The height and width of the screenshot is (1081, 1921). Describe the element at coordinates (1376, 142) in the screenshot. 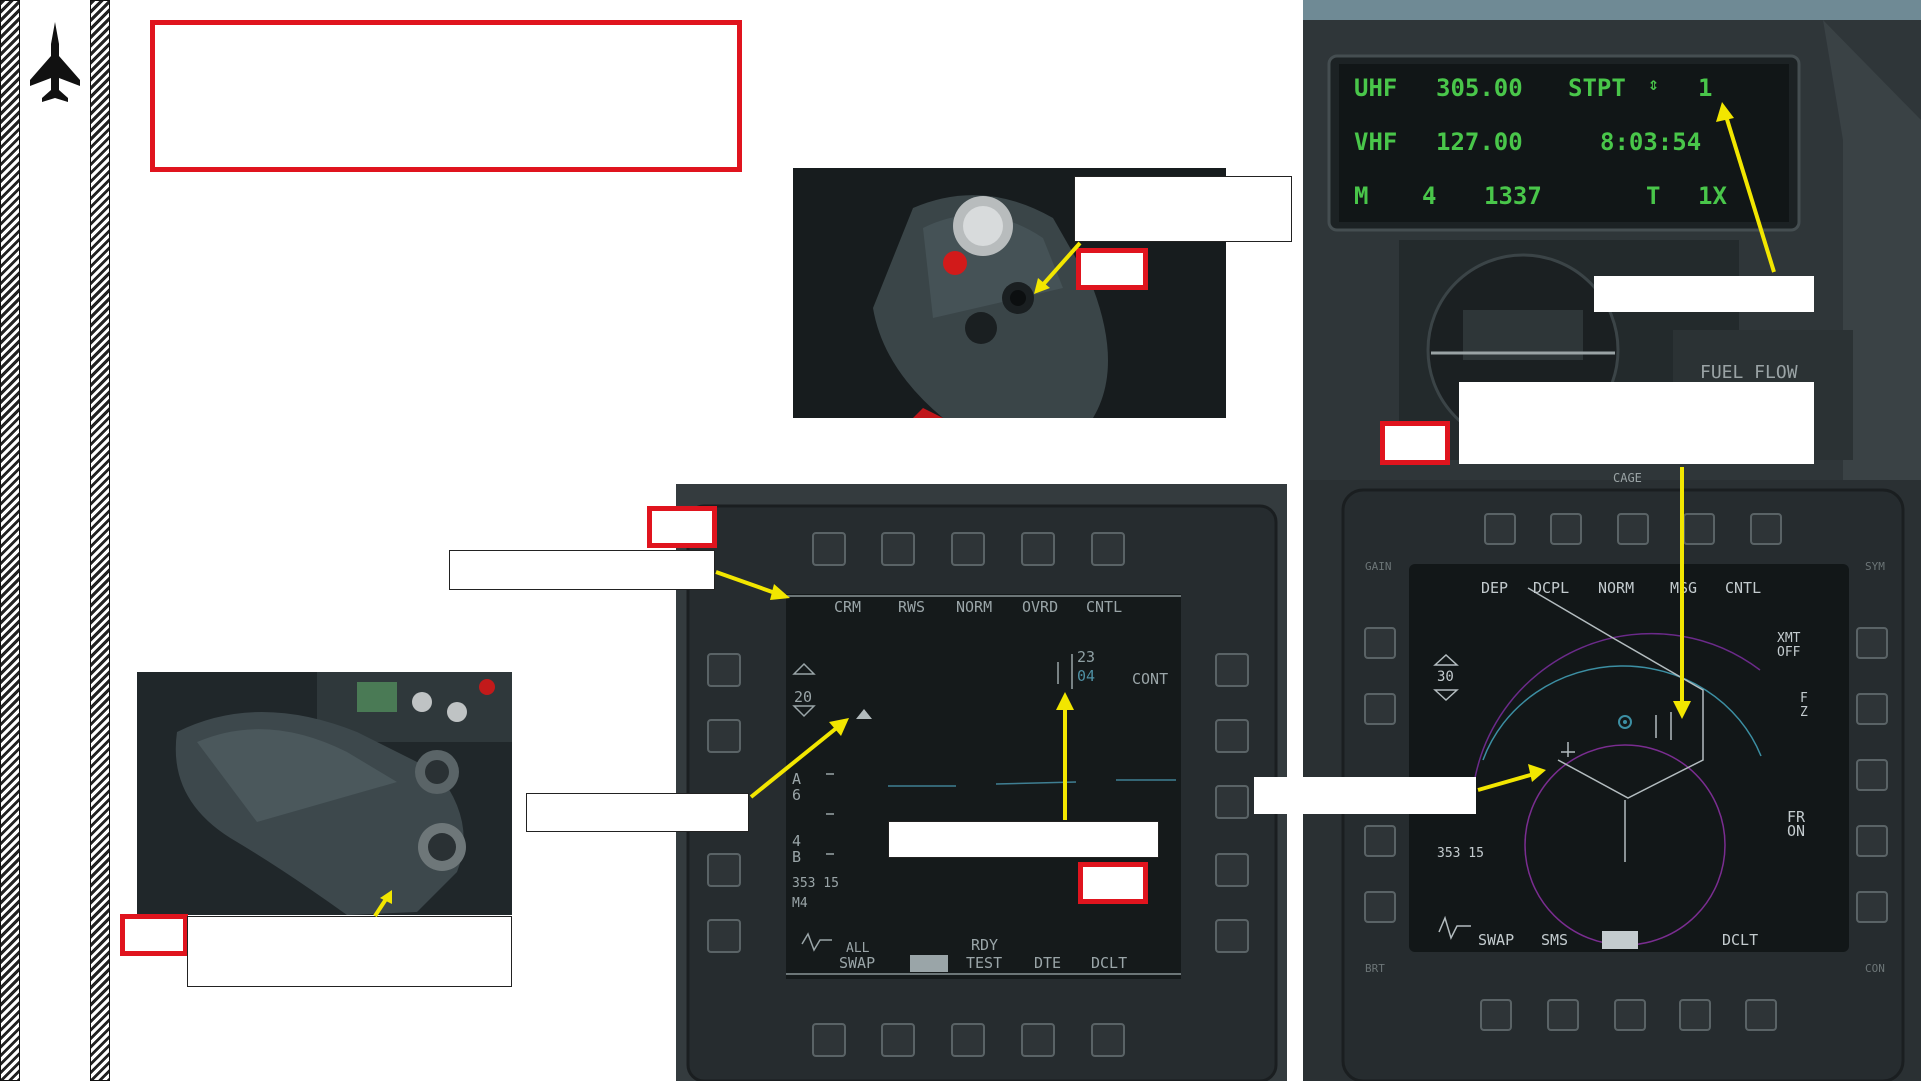

I see `ded-vhf: VHF` at that location.